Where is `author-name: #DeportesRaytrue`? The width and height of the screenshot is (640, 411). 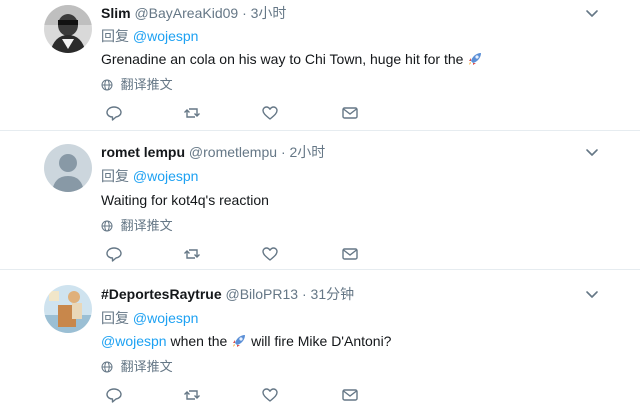 author-name: #DeportesRaytrue is located at coordinates (161, 294).